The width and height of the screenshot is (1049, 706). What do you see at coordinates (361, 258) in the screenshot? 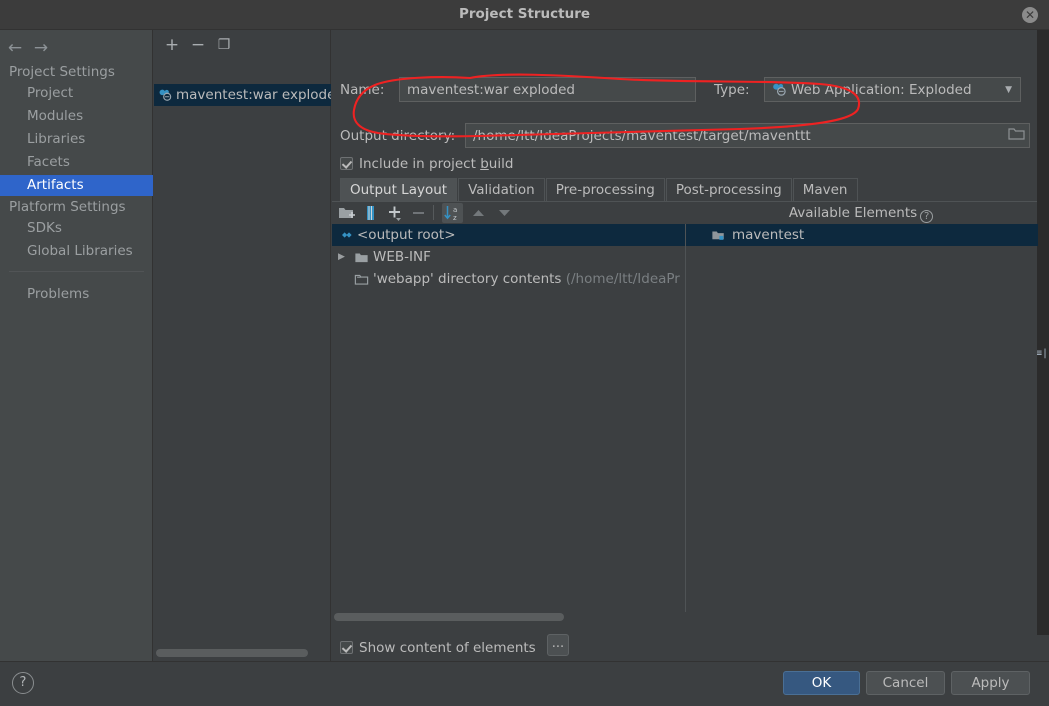
I see `folder-icon` at bounding box center [361, 258].